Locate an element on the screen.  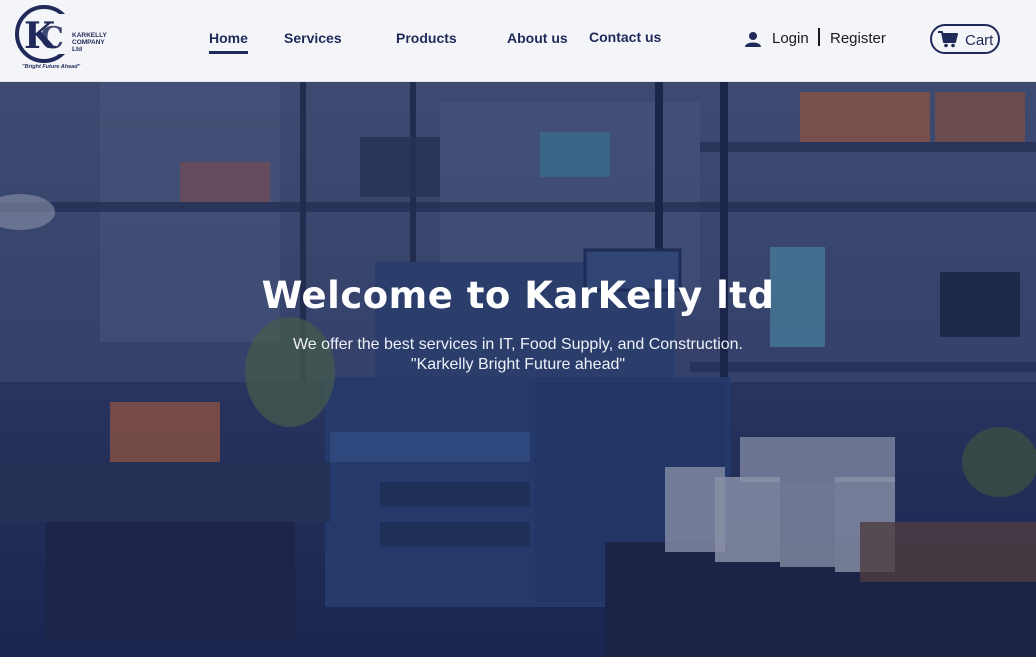
auth-divider is located at coordinates (819, 37).